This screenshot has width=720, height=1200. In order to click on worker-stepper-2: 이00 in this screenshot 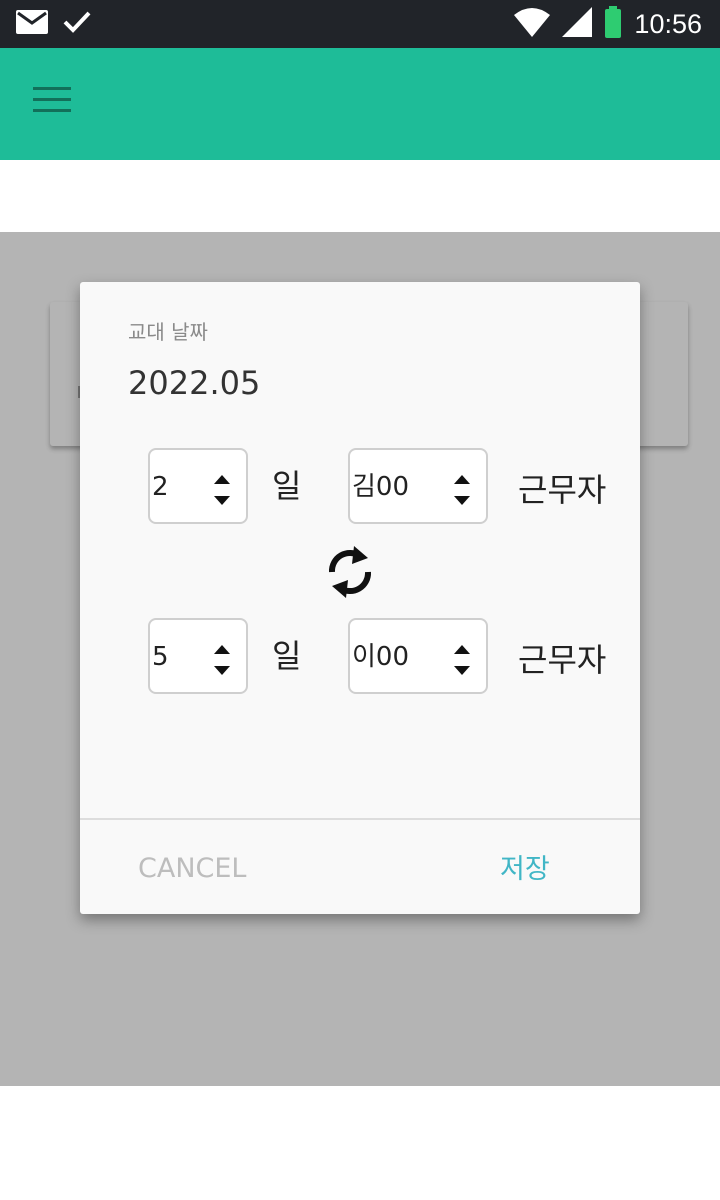, I will do `click(418, 656)`.